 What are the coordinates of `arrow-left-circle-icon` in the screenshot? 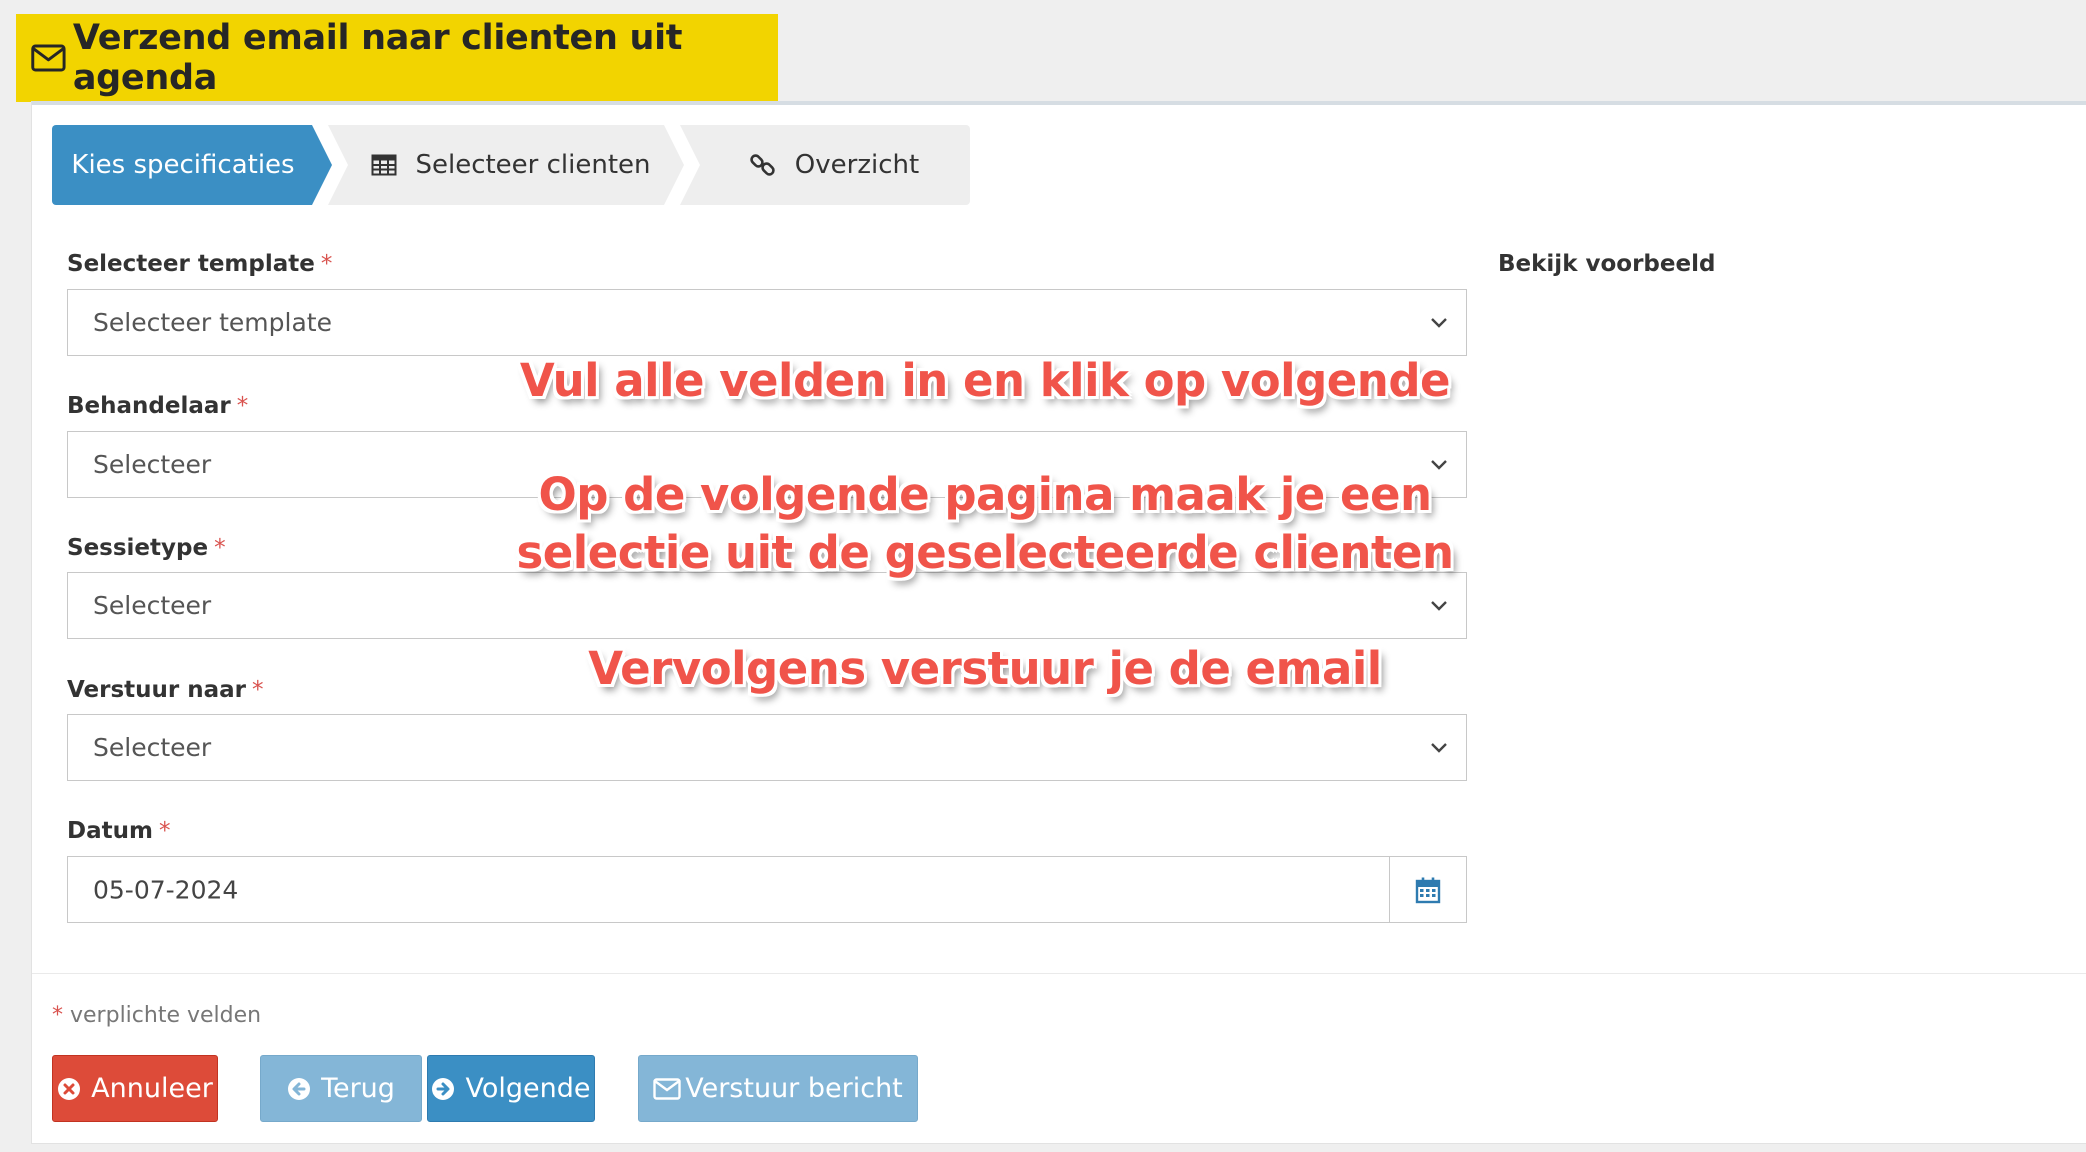 It's located at (299, 1088).